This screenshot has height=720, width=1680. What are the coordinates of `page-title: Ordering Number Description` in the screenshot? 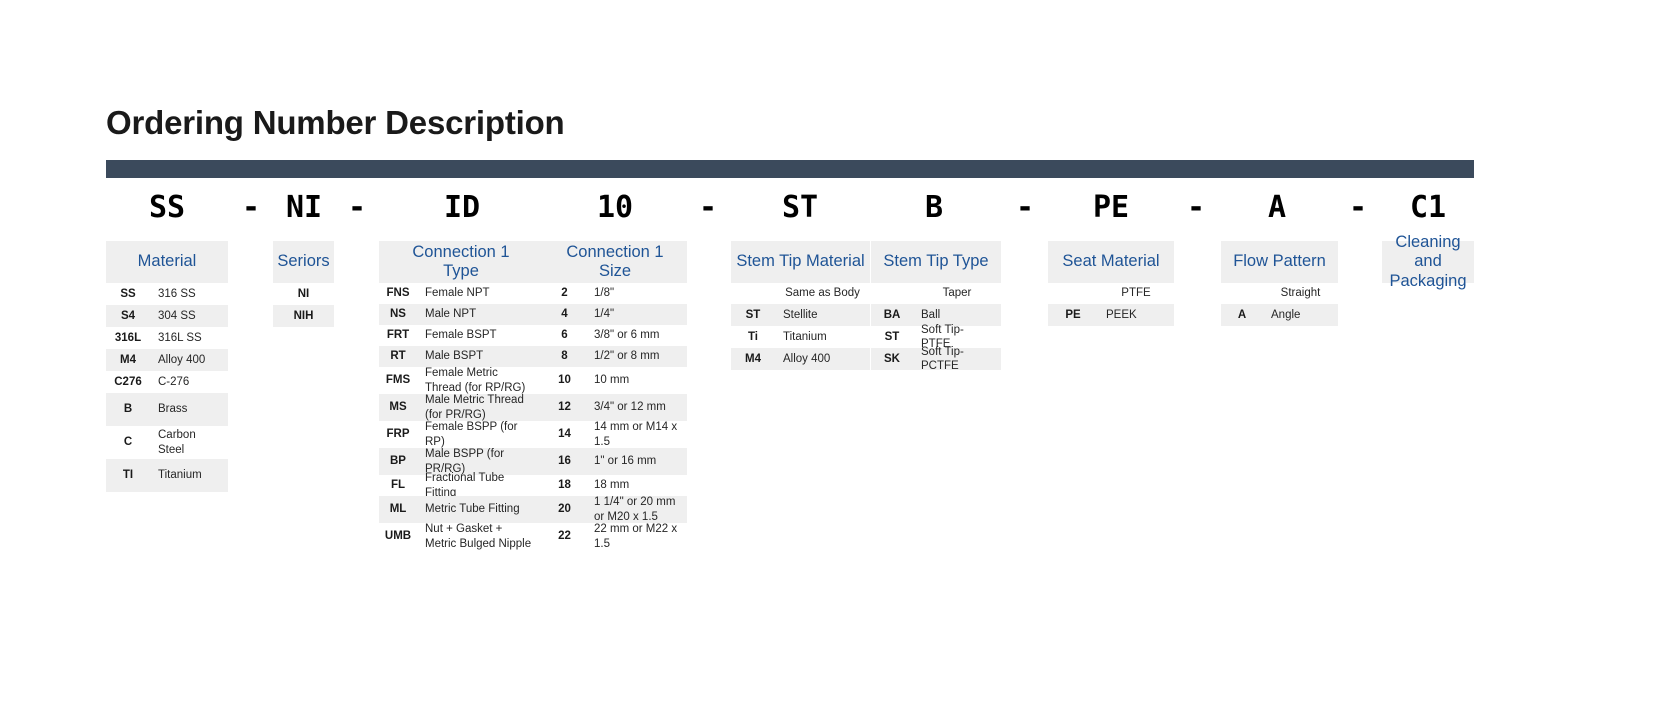 It's located at (335, 122).